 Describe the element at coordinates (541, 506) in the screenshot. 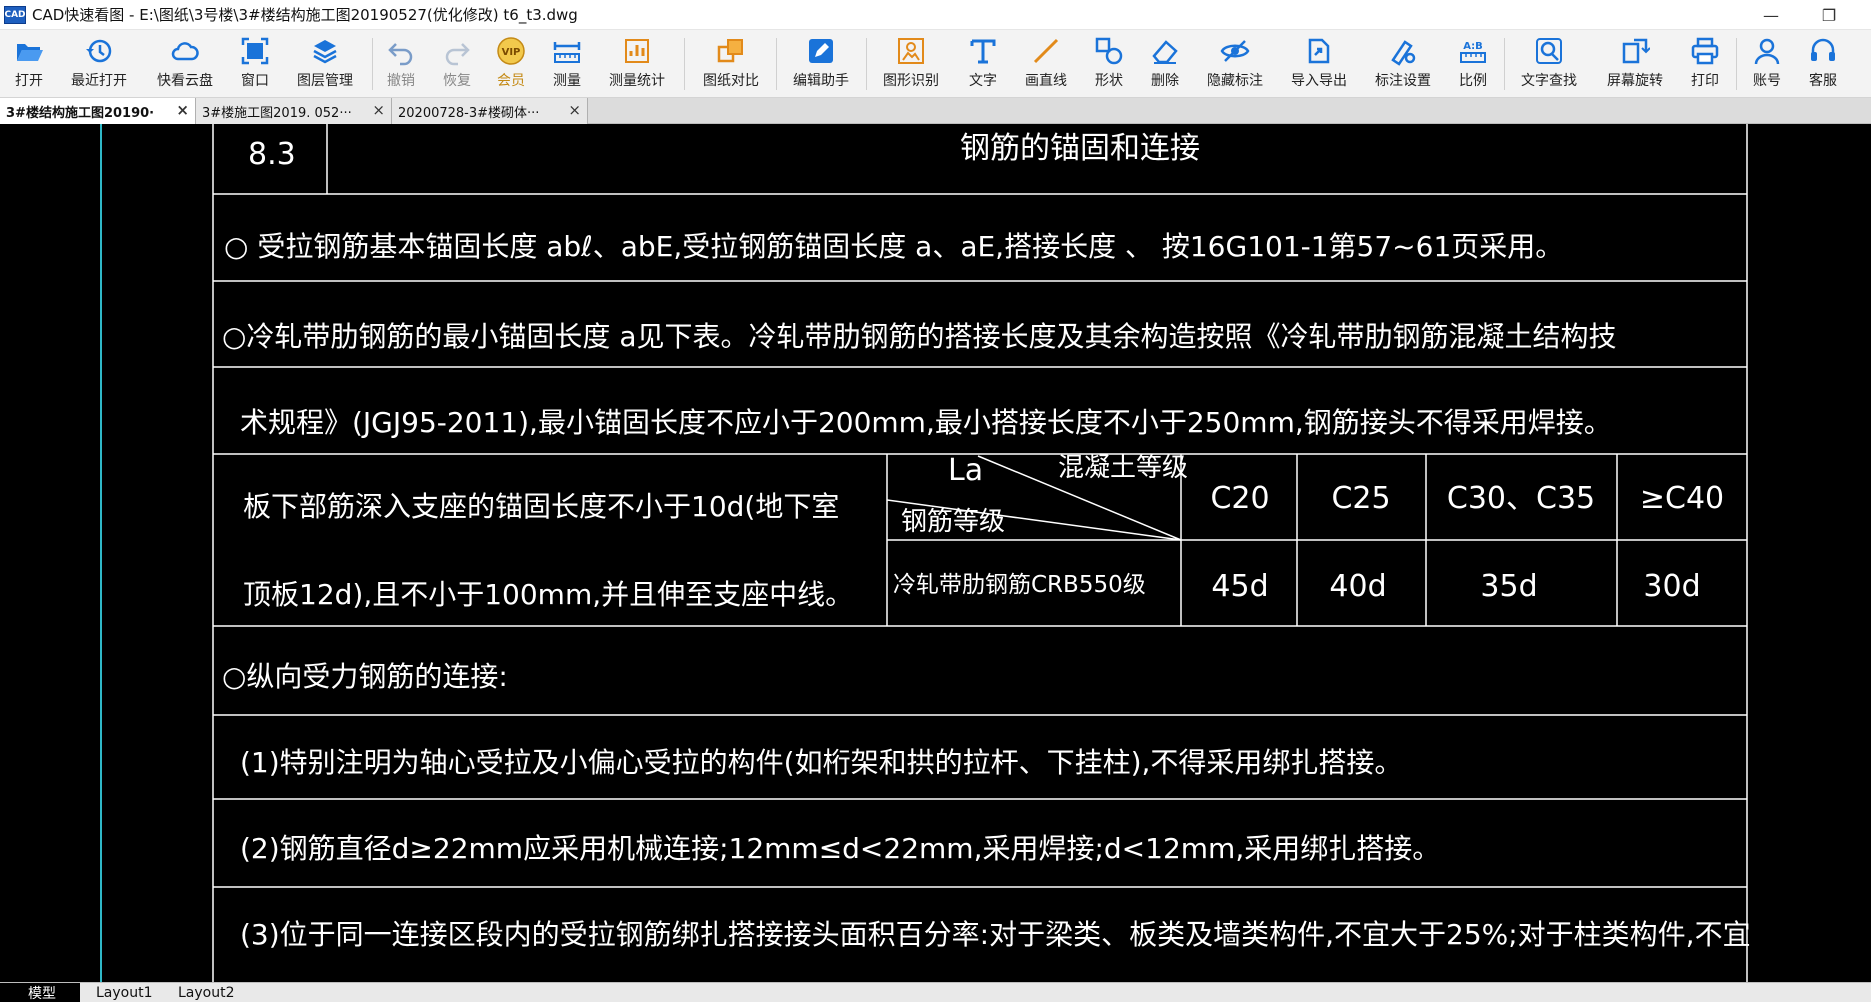

I see `spec-line-4: 板下部筋深入支座的锚固长度不小于10d(地下室` at that location.